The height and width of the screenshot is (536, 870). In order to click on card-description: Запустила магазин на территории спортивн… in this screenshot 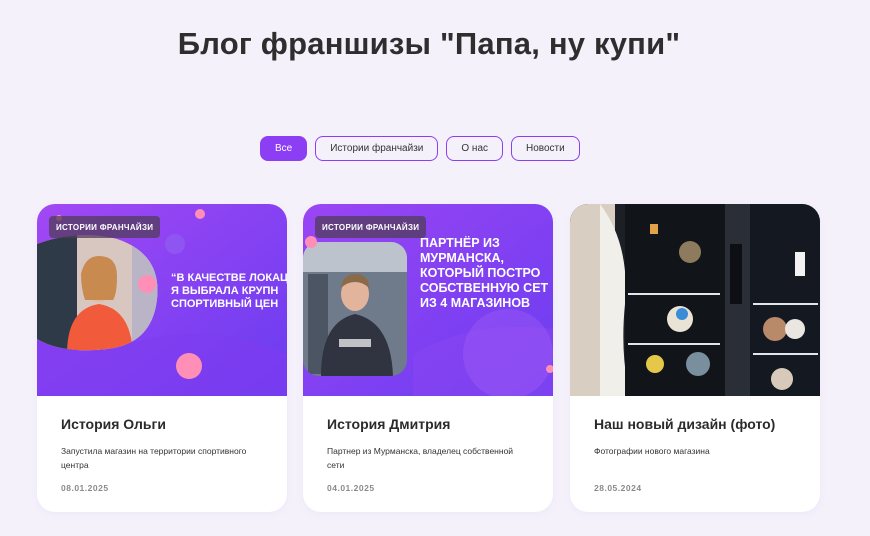, I will do `click(154, 458)`.